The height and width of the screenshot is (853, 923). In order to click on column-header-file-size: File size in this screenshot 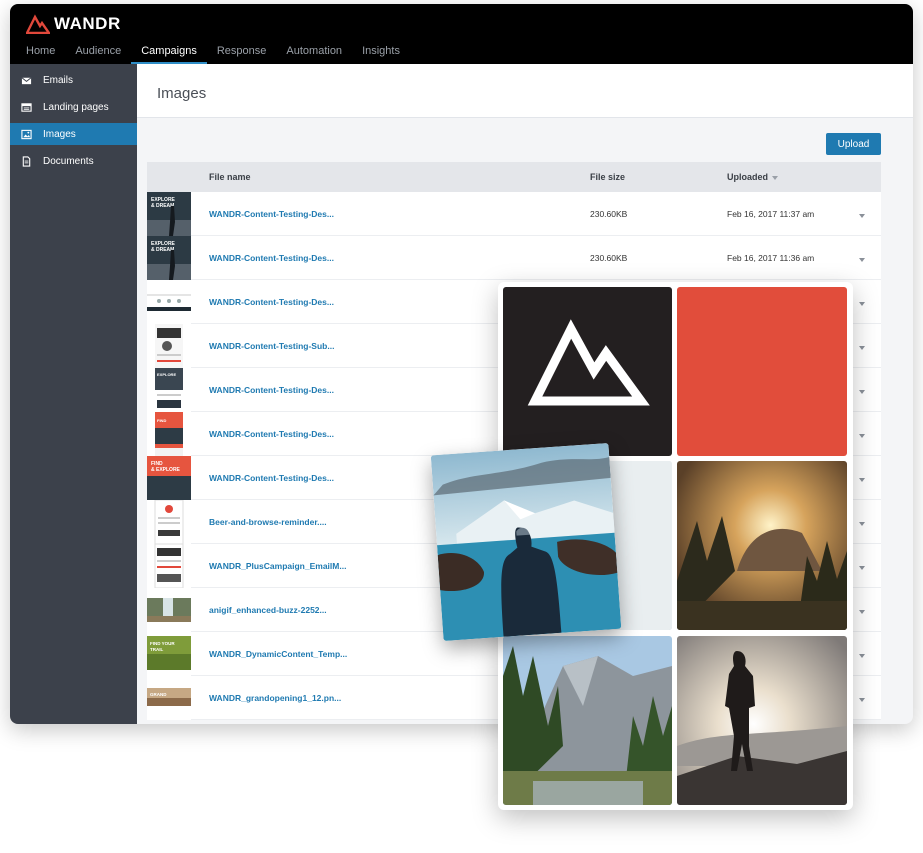, I will do `click(607, 177)`.